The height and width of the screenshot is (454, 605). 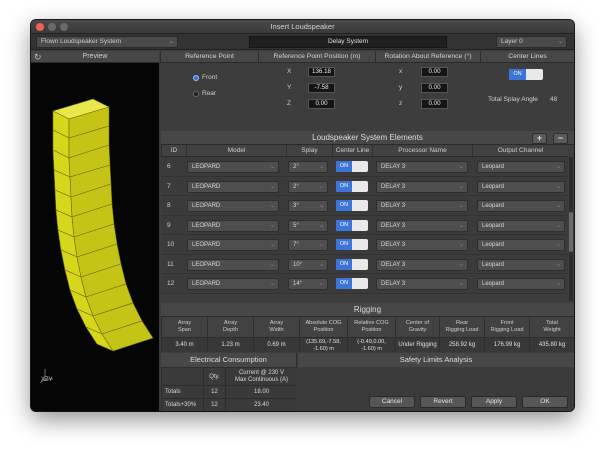 I want to click on center-line-on: ON, so click(x=344, y=186).